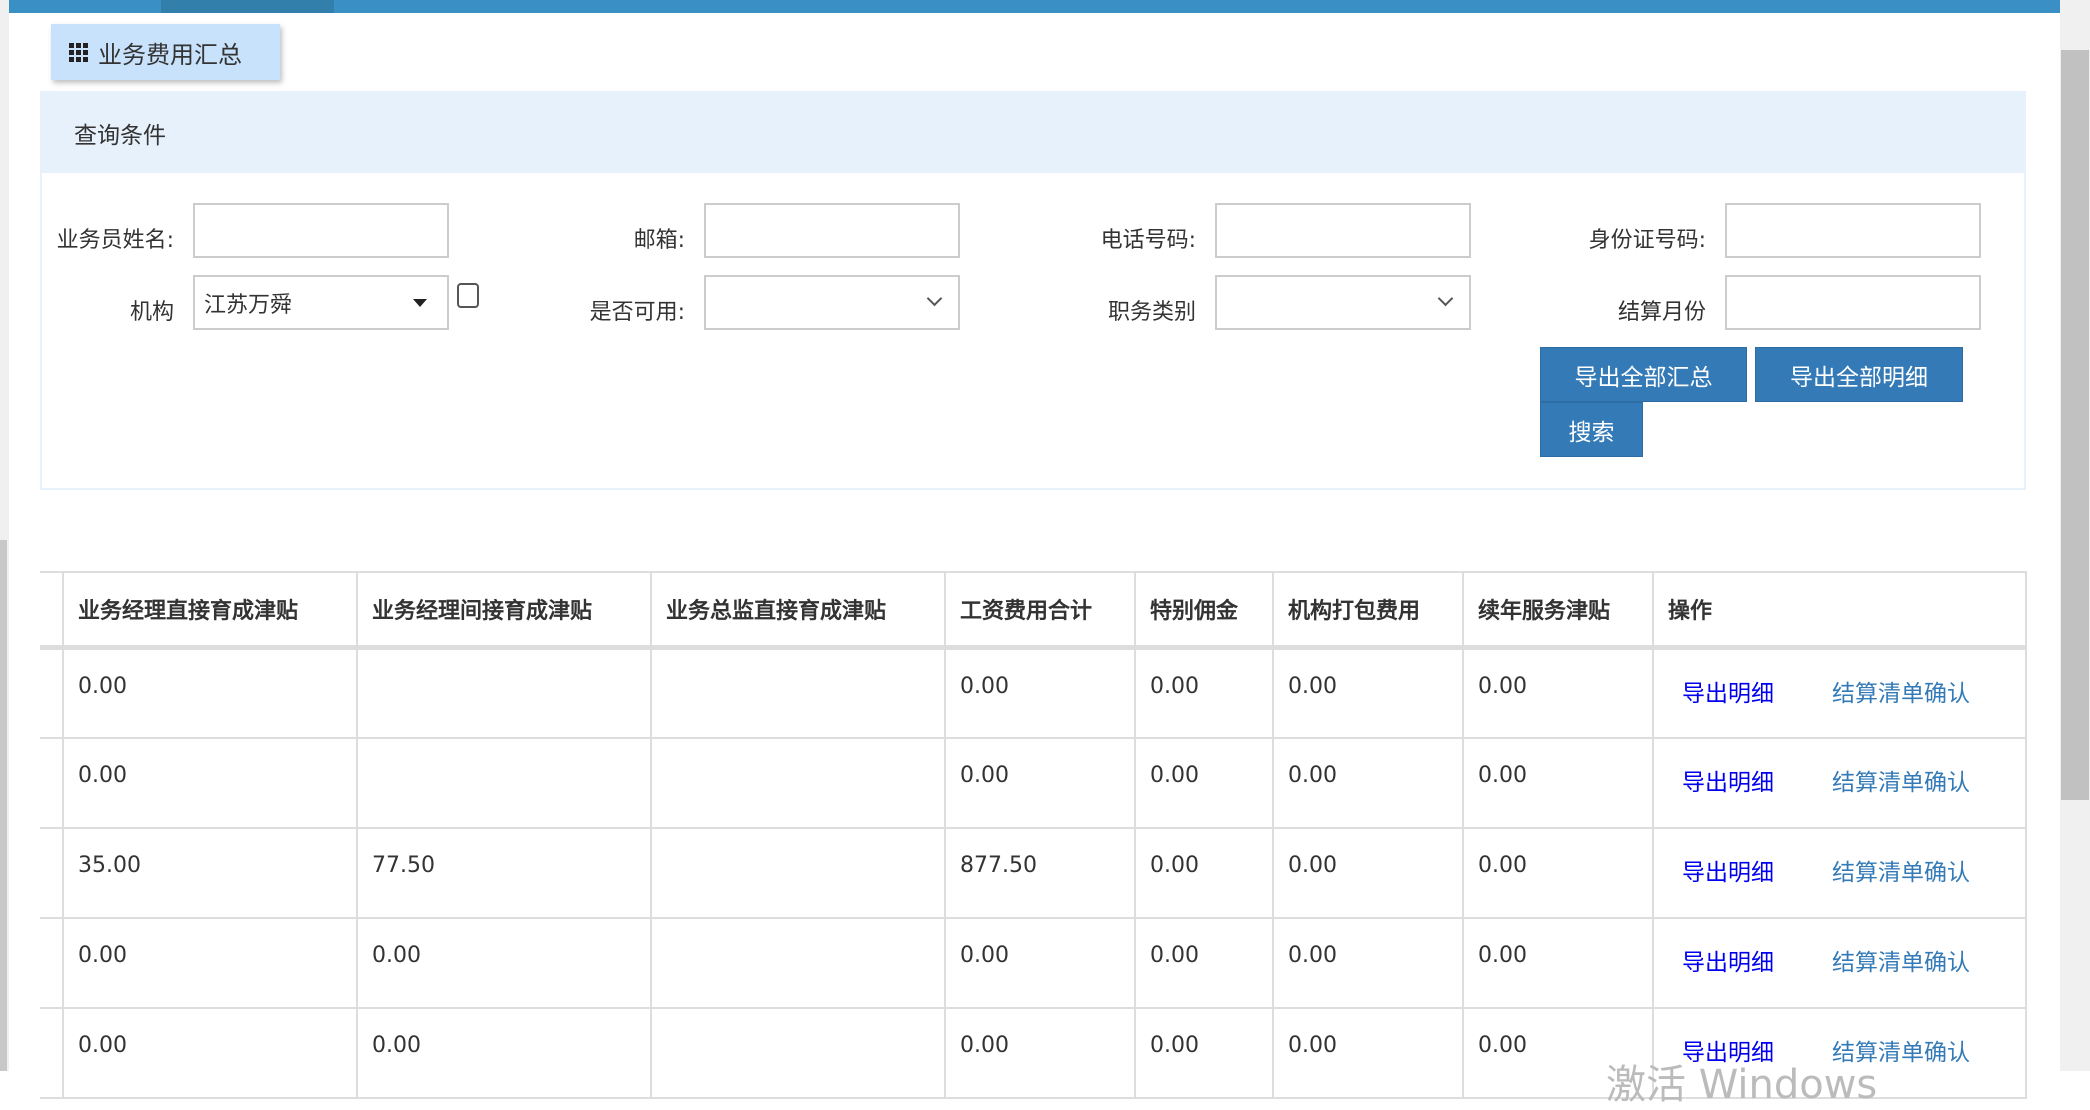 This screenshot has height=1110, width=2090. I want to click on windows-activation-watermark: 激活 Windows, so click(1742, 1085).